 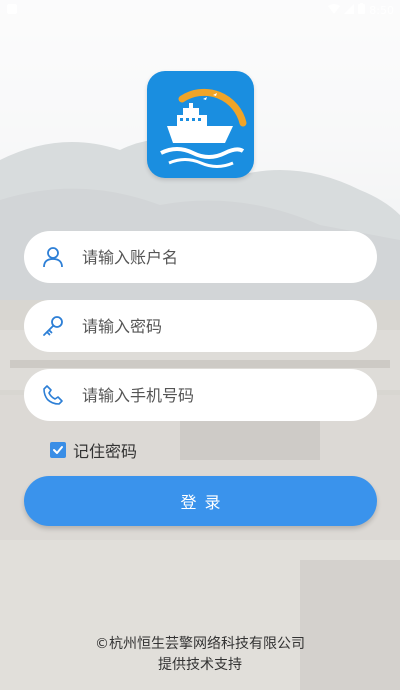 I want to click on user-icon, so click(x=53, y=257).